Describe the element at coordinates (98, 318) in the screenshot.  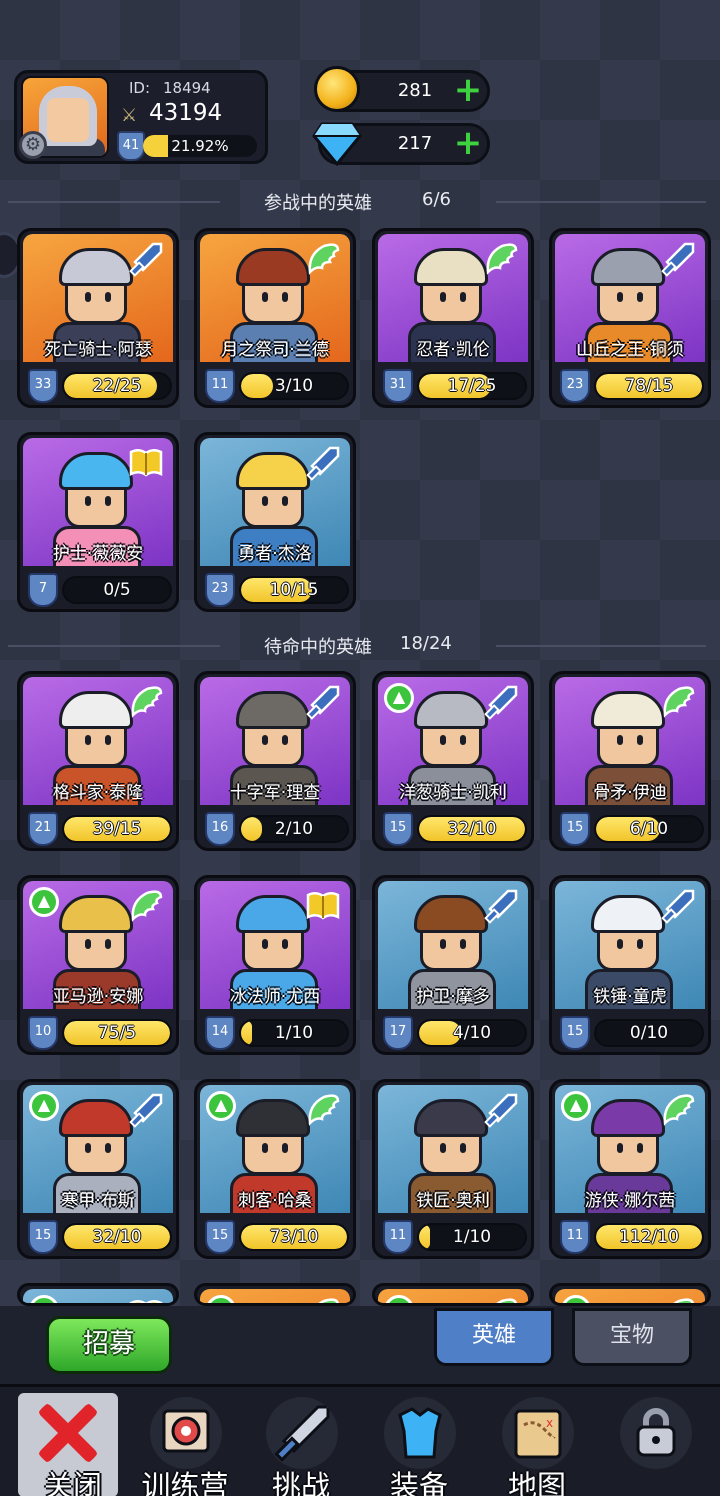
I see `hero-card: 死亡骑士·阿瑟 33 22/25` at that location.